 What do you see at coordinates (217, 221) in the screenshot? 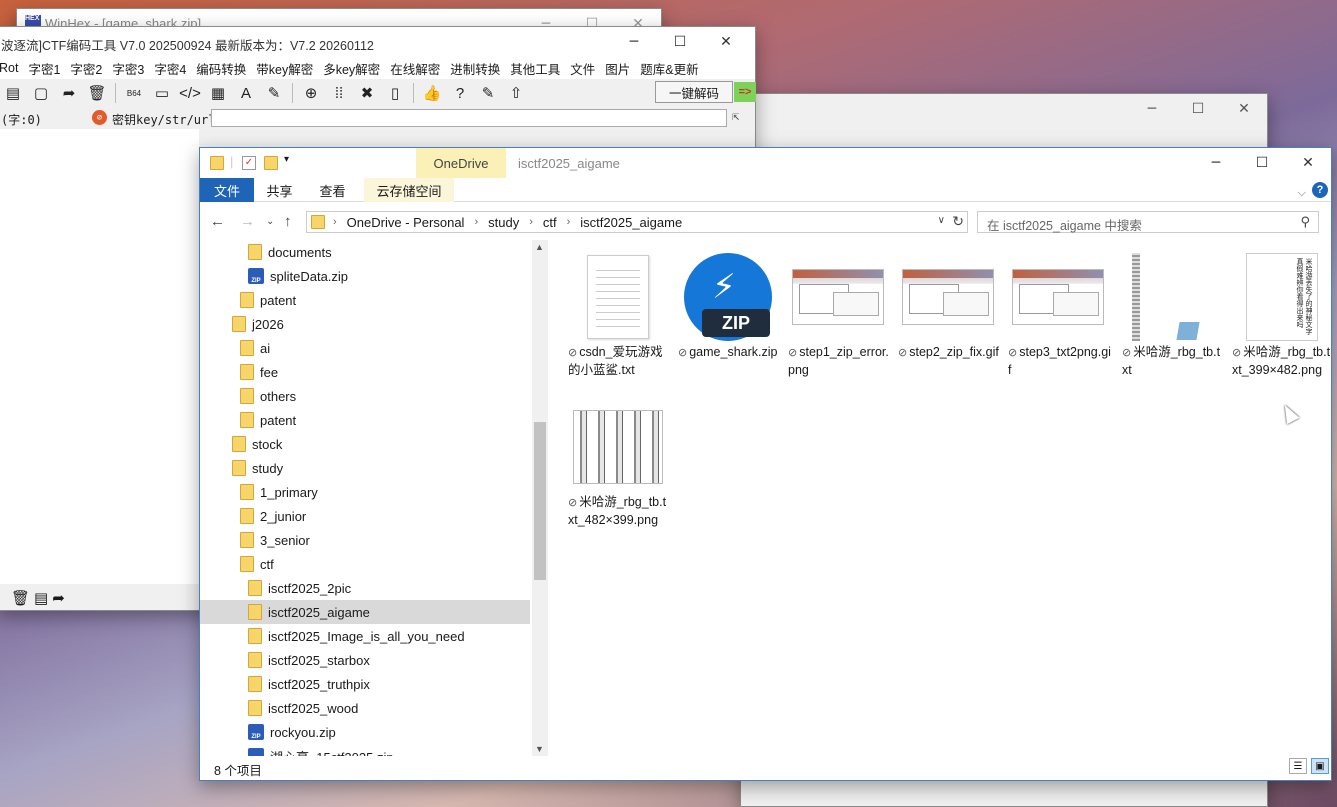
I see `back-icon: ←` at bounding box center [217, 221].